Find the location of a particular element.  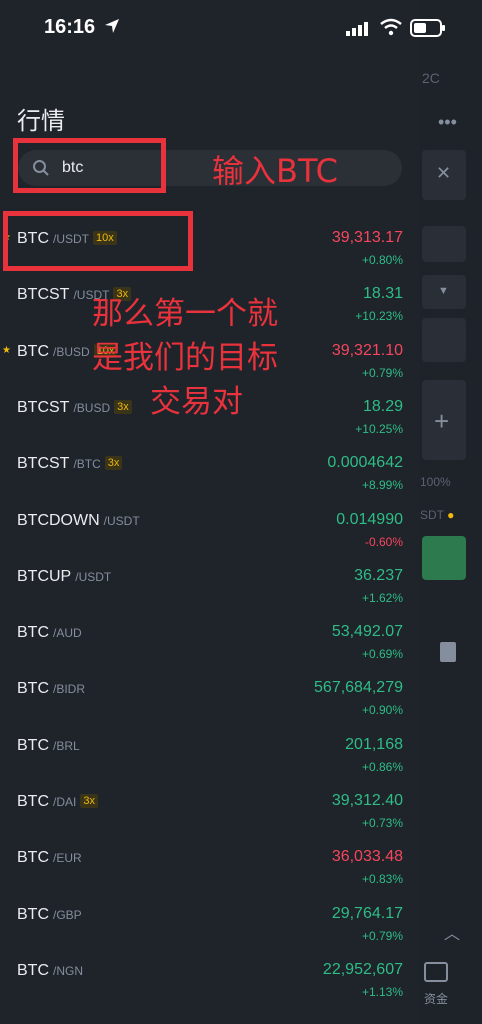

last-price: 0.014990 is located at coordinates (369, 519).